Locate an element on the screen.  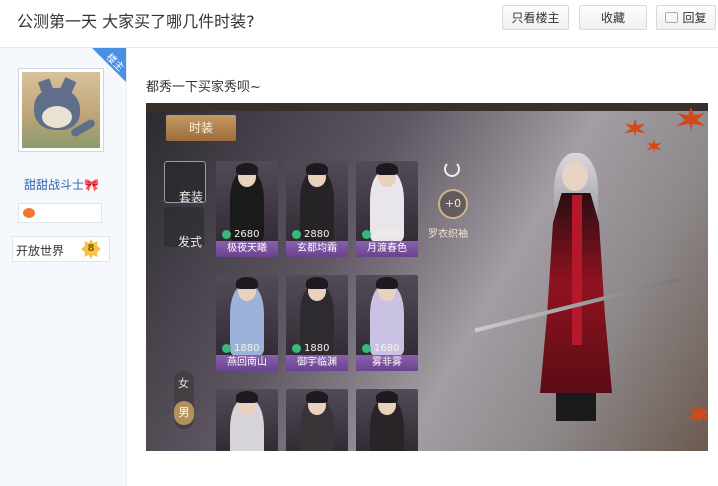
only-op-button: 只看楼主 is located at coordinates (535, 17).